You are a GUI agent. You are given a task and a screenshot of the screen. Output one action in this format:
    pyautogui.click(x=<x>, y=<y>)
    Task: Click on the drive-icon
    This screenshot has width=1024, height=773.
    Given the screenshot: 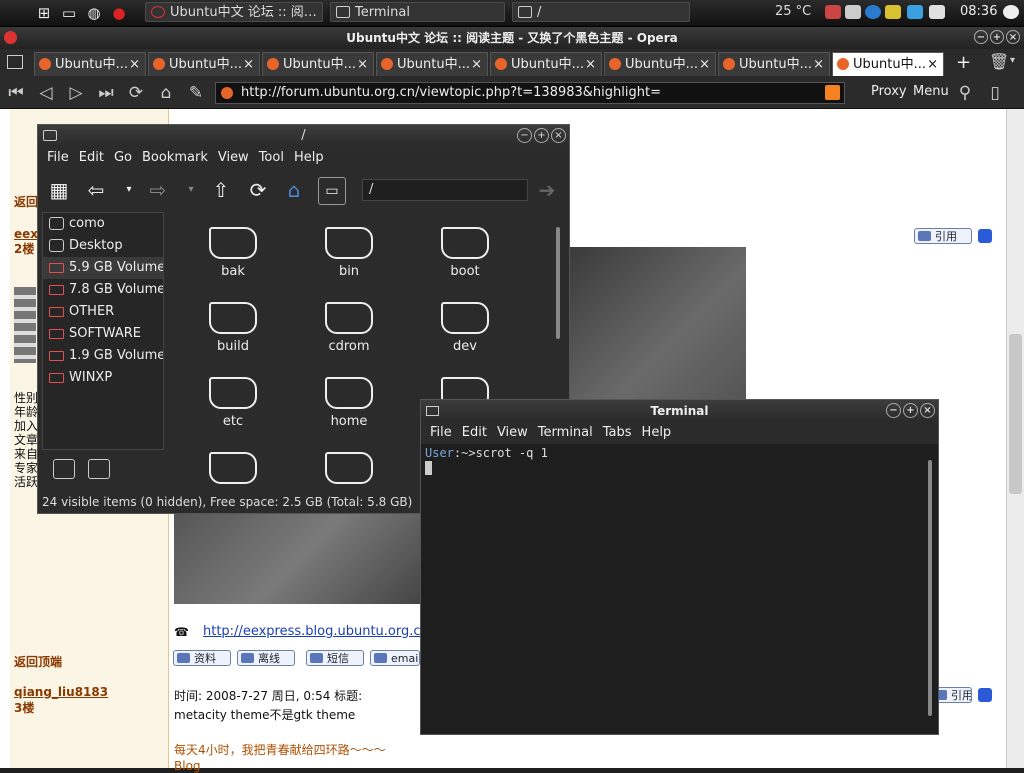 What is the action you would take?
    pyautogui.click(x=64, y=469)
    